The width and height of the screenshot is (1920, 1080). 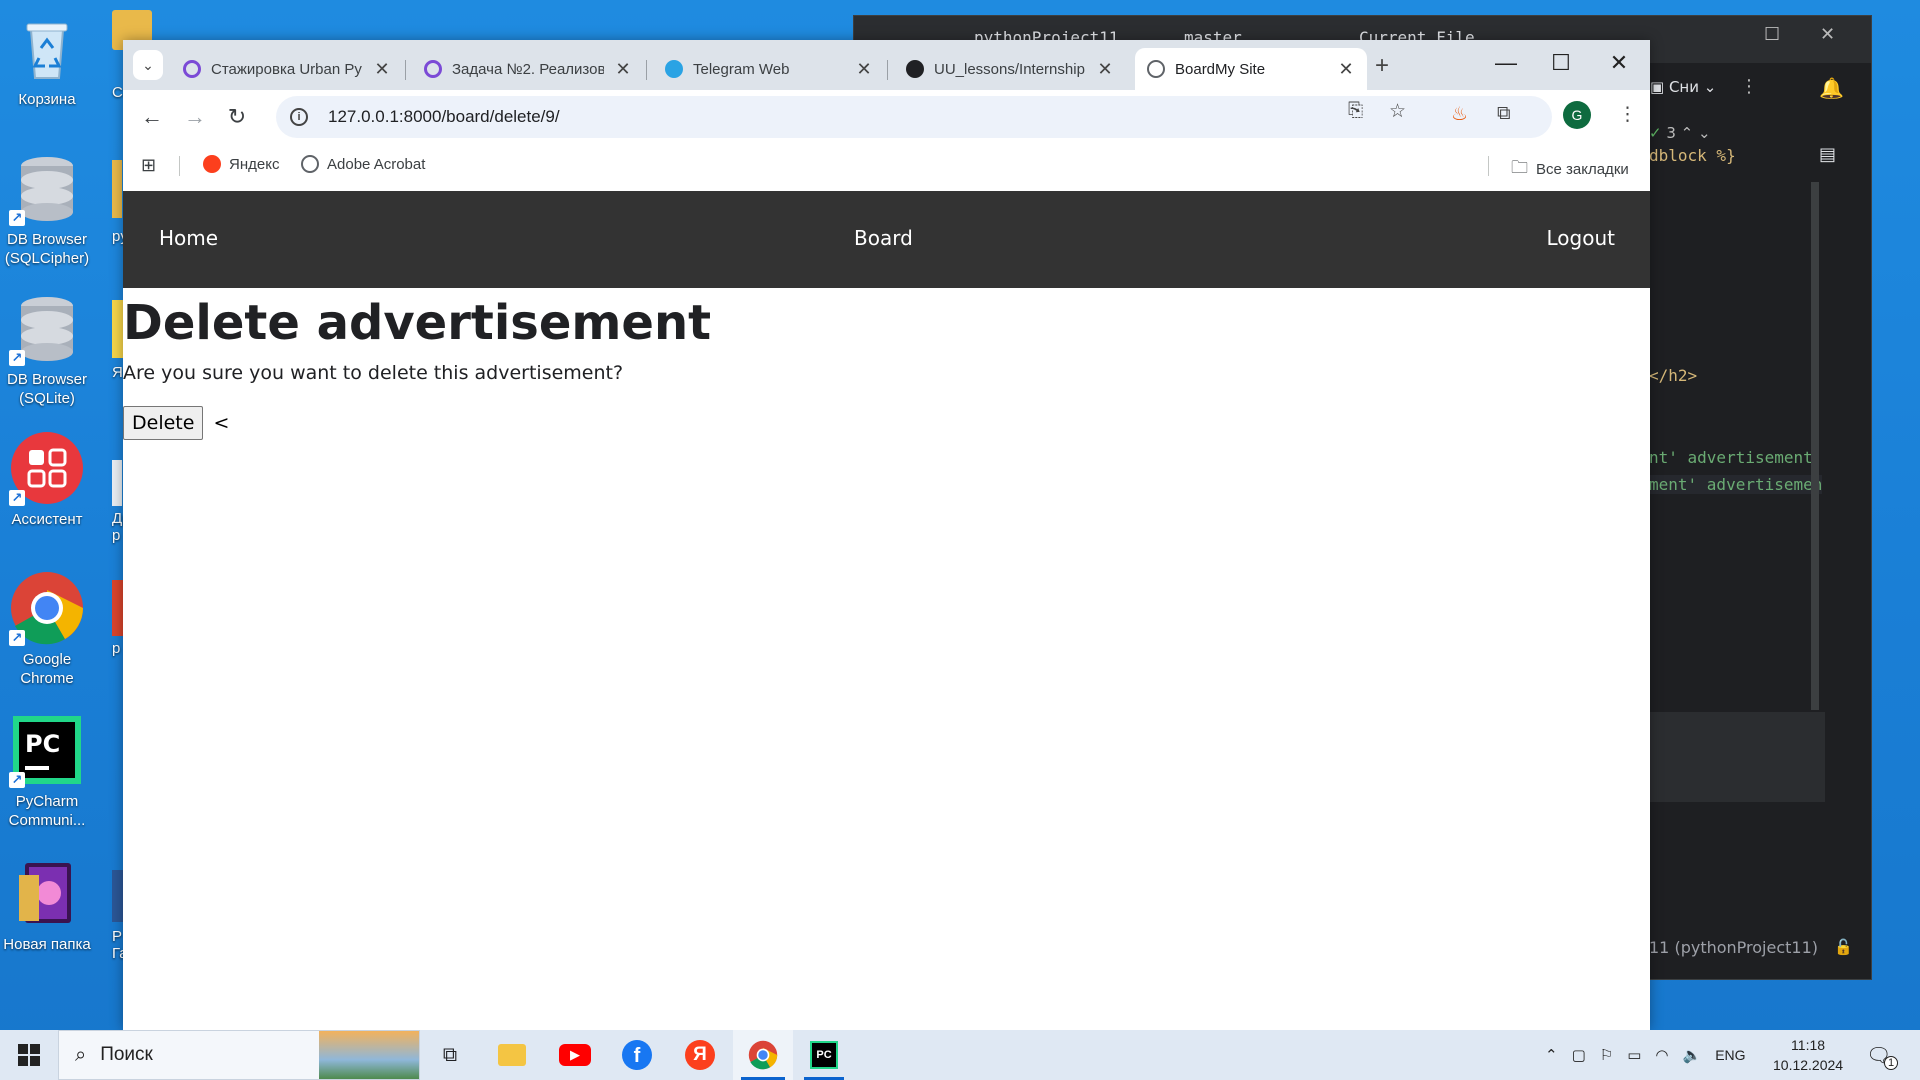 What do you see at coordinates (1808, 1045) in the screenshot?
I see `clock-time: 11:18` at bounding box center [1808, 1045].